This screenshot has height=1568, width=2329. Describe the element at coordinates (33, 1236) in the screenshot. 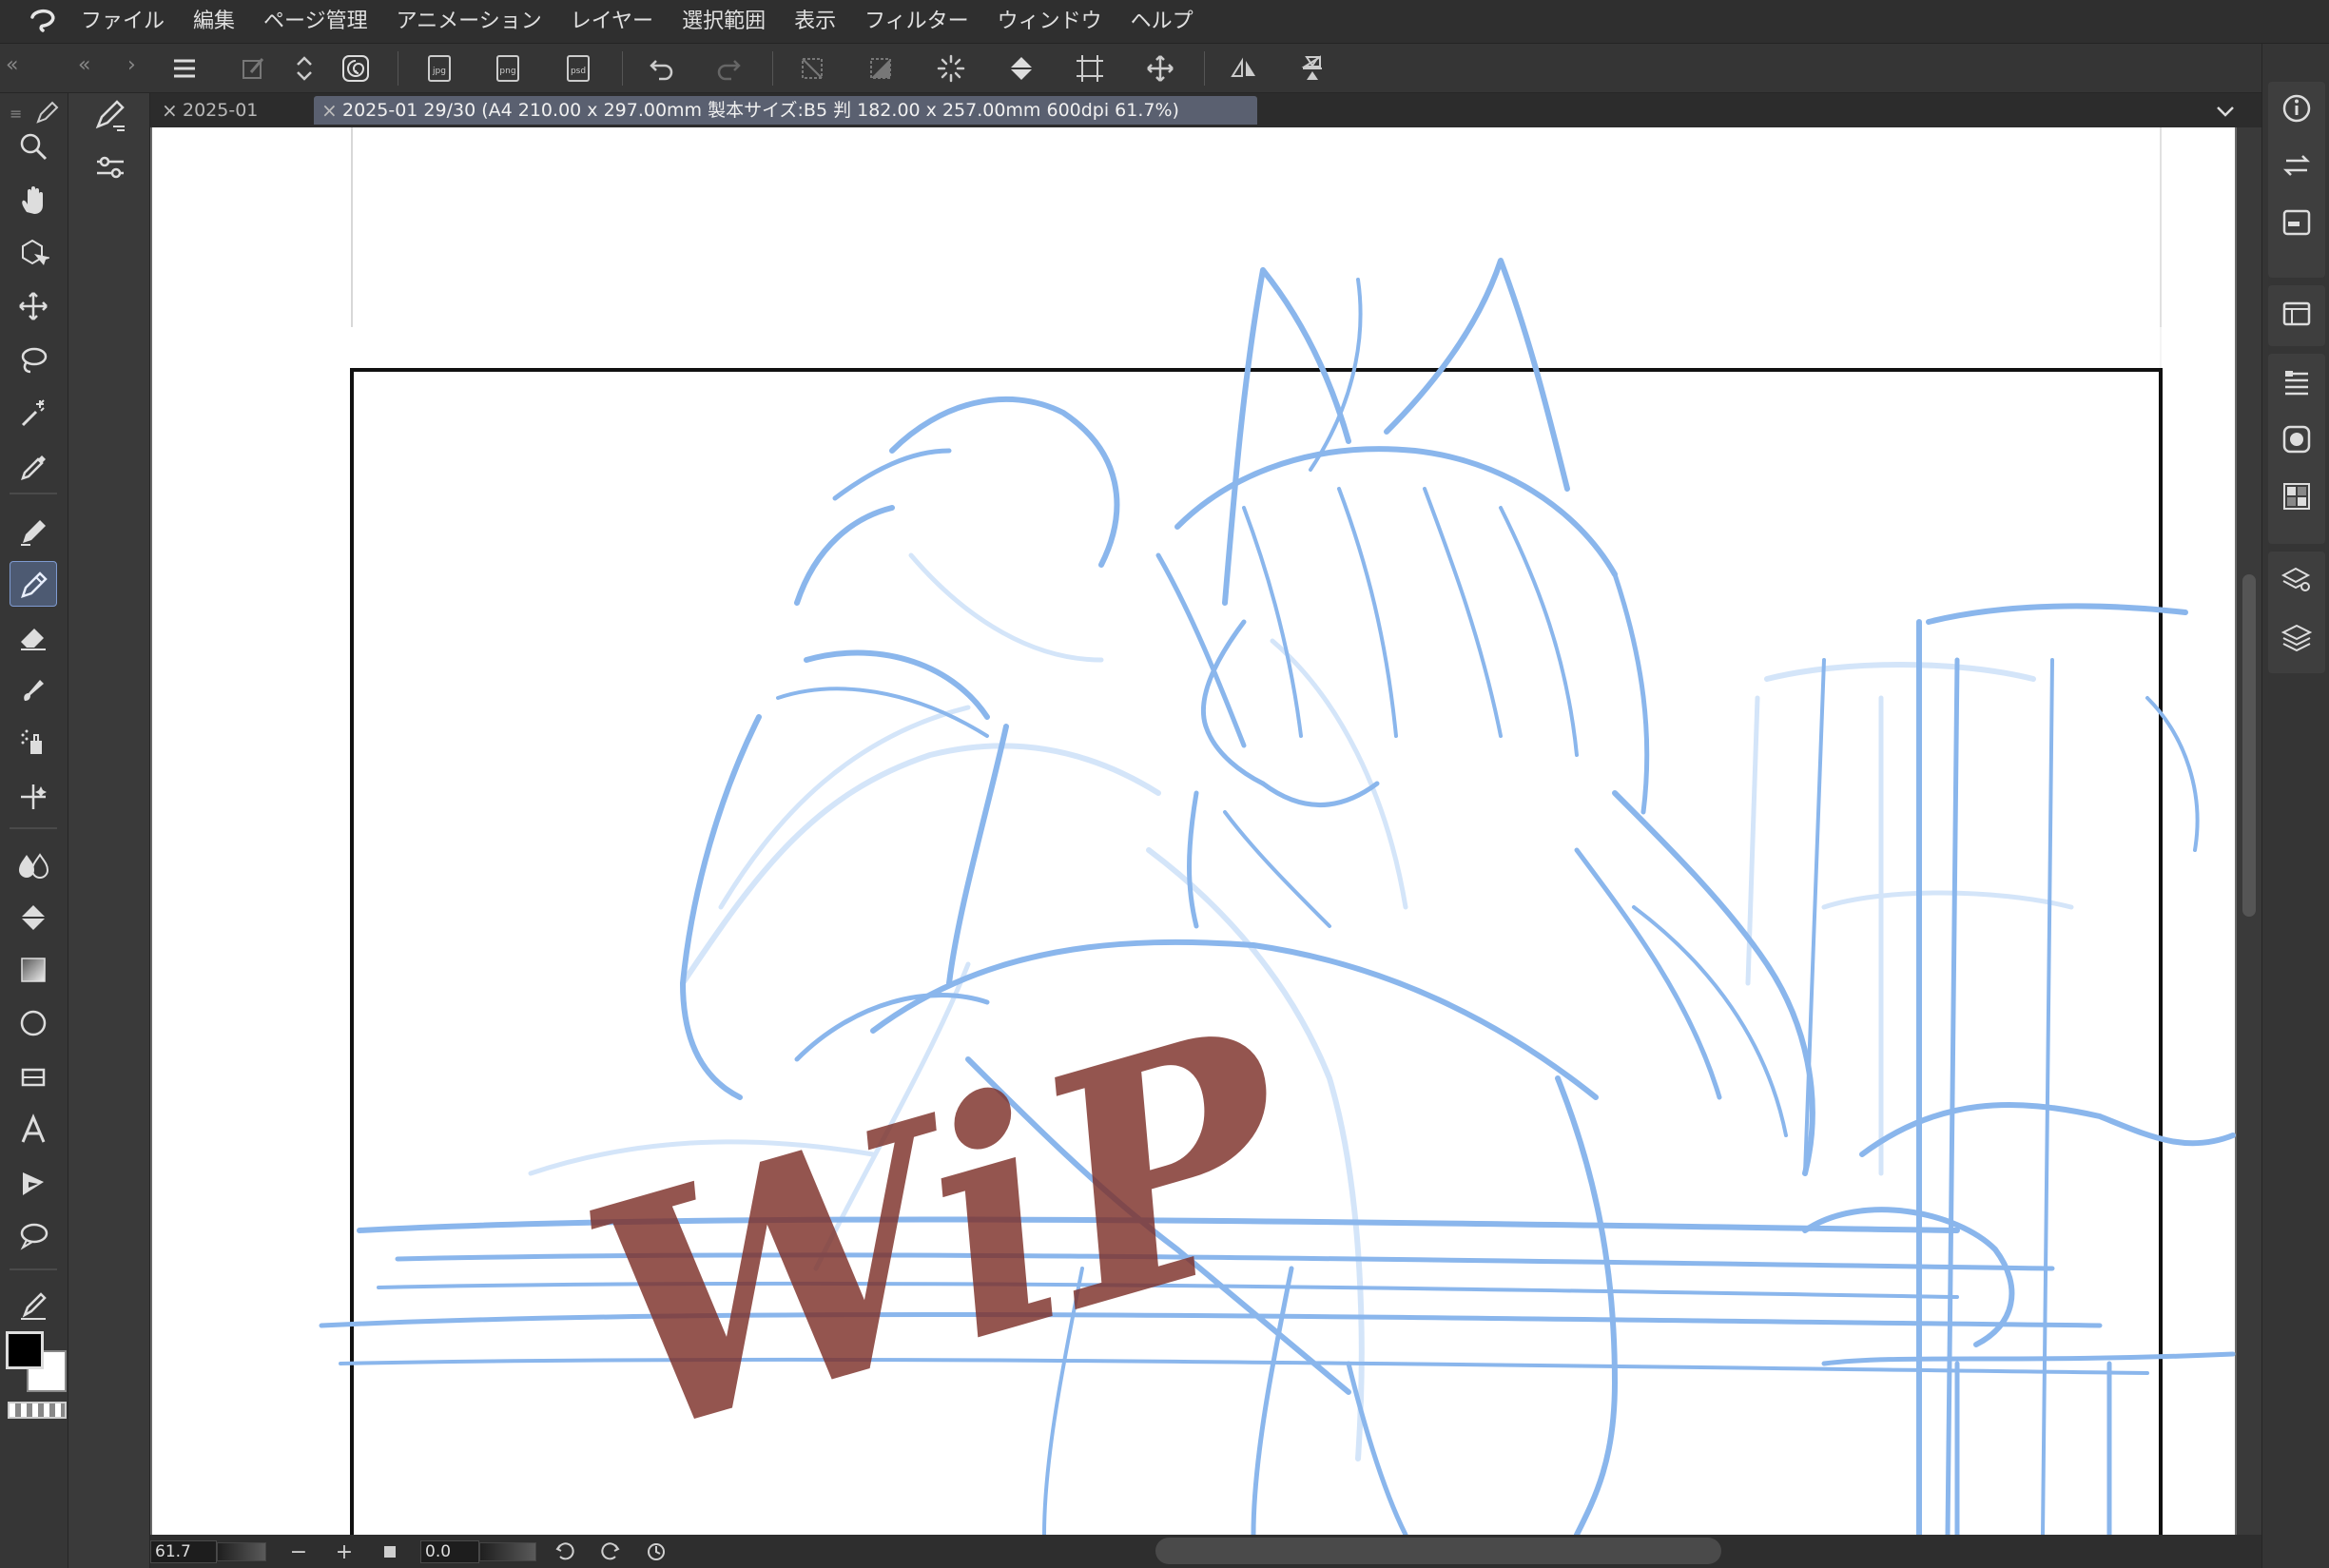

I see `speech-bubble-tool-icon` at that location.